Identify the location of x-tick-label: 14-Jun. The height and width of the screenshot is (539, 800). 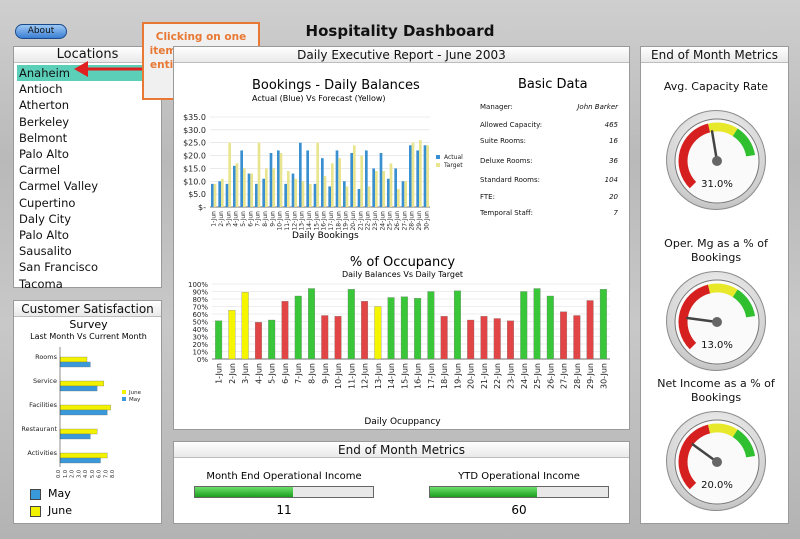
(391, 376).